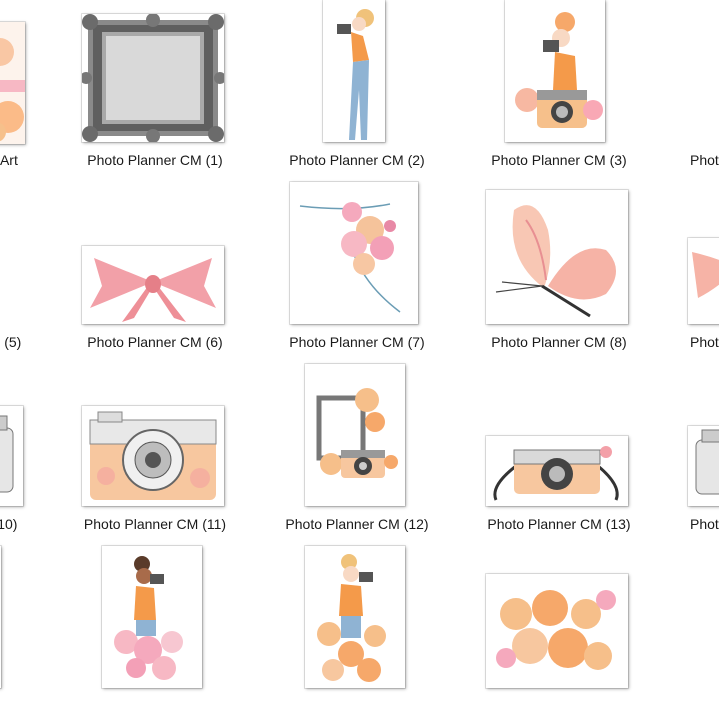 The width and height of the screenshot is (719, 719). Describe the element at coordinates (155, 524) in the screenshot. I see `file-name: Photo Planner CM (11)` at that location.